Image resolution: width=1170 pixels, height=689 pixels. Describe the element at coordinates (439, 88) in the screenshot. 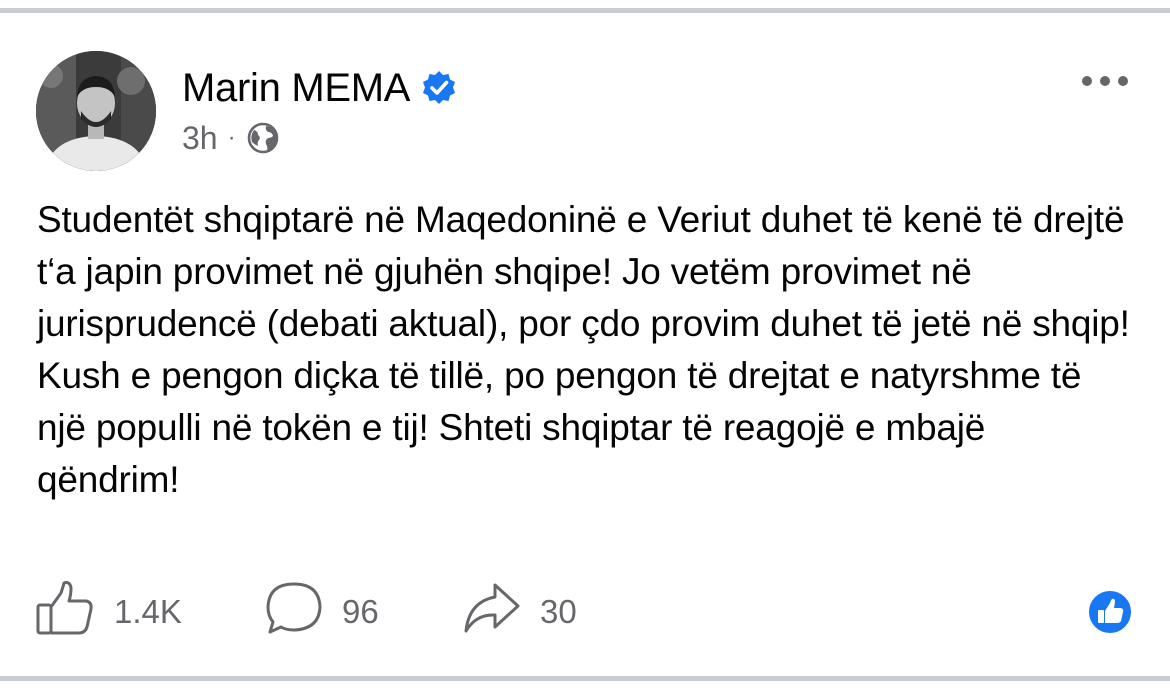

I see `verified-badge-icon` at that location.